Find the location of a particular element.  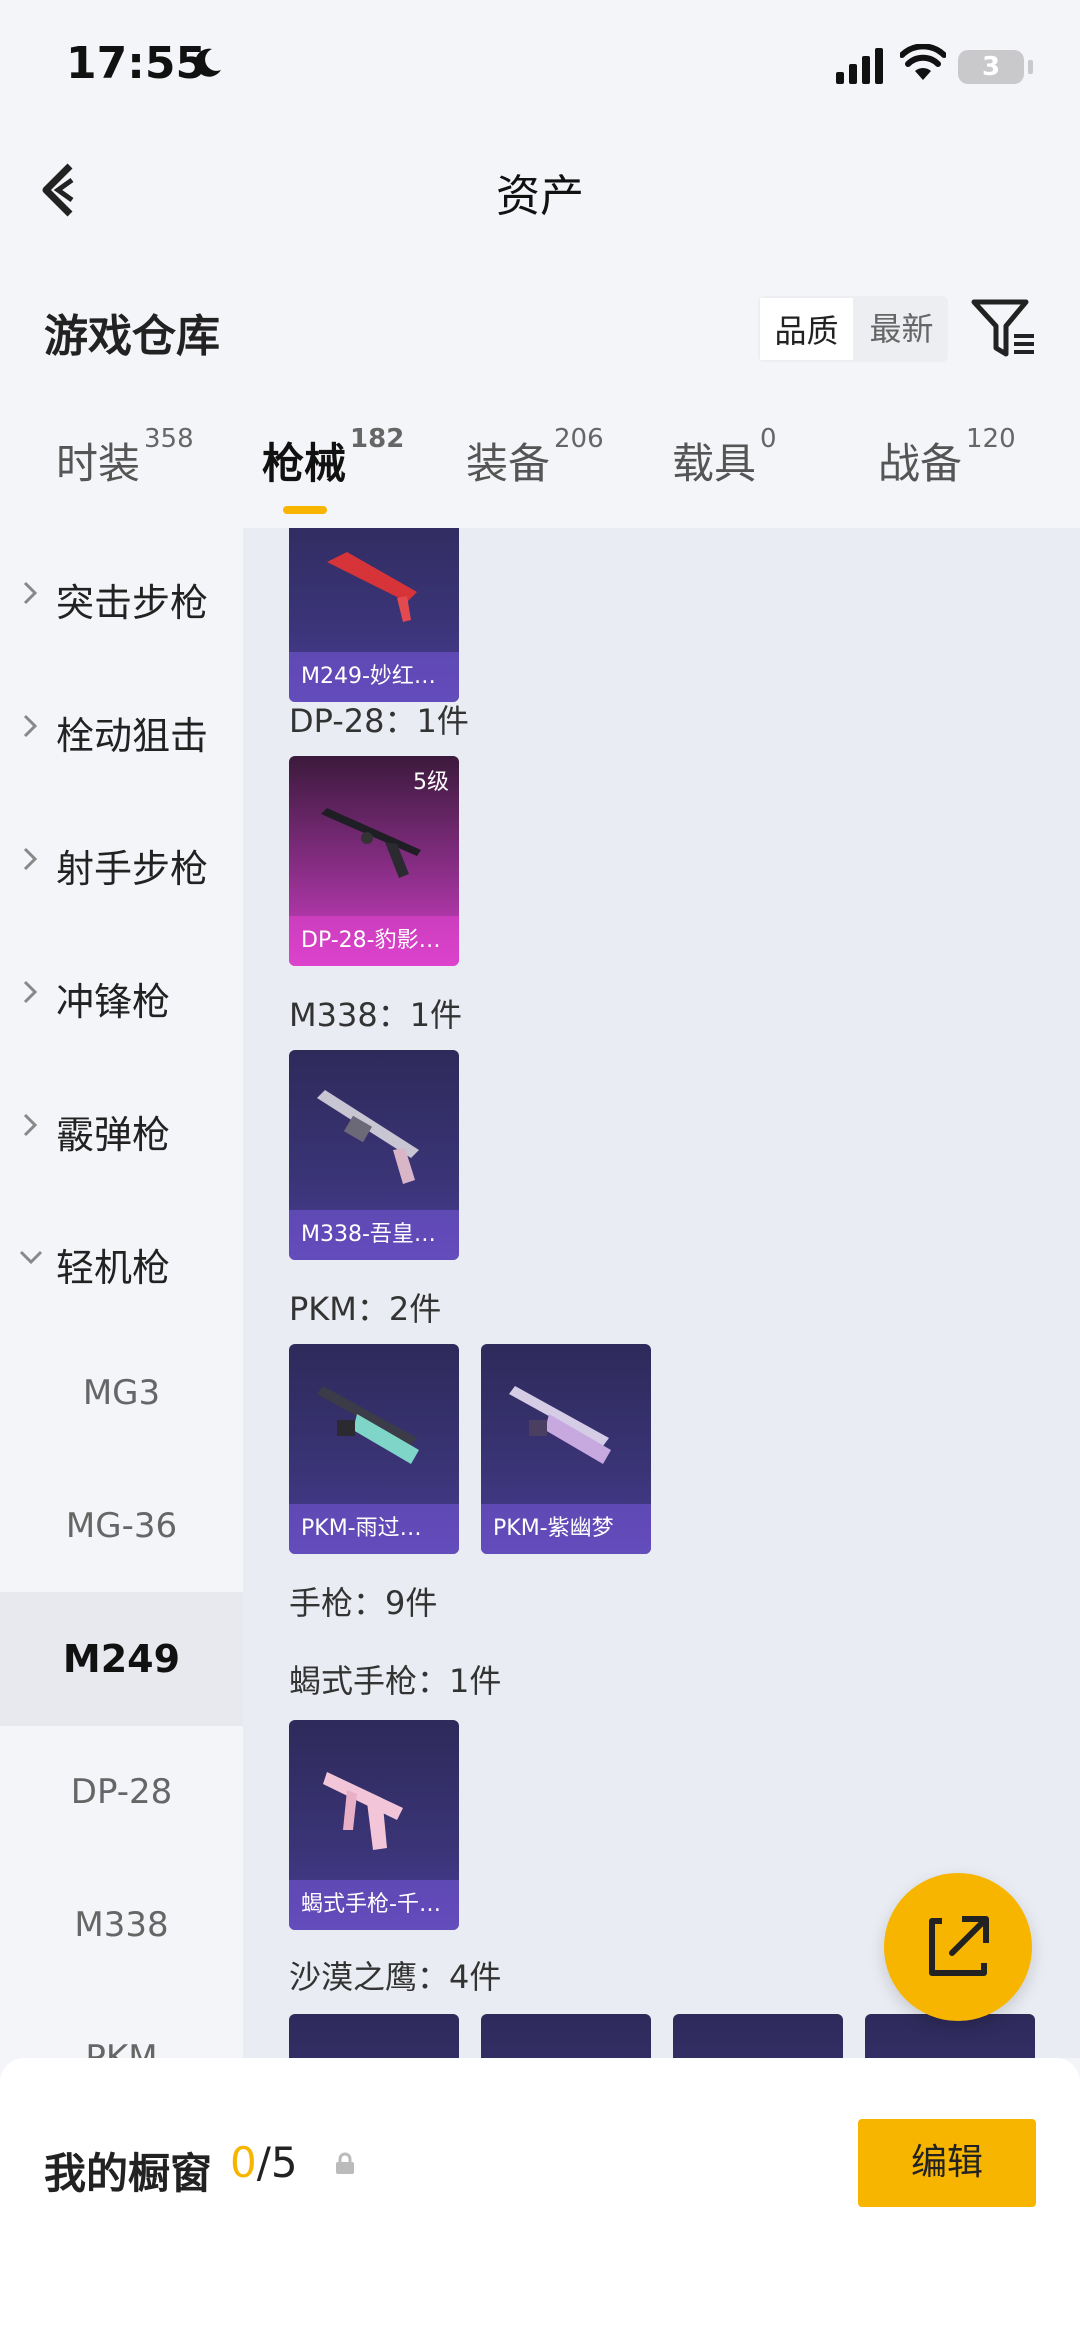

sort-toggle: 品质 最新 is located at coordinates (853, 329).